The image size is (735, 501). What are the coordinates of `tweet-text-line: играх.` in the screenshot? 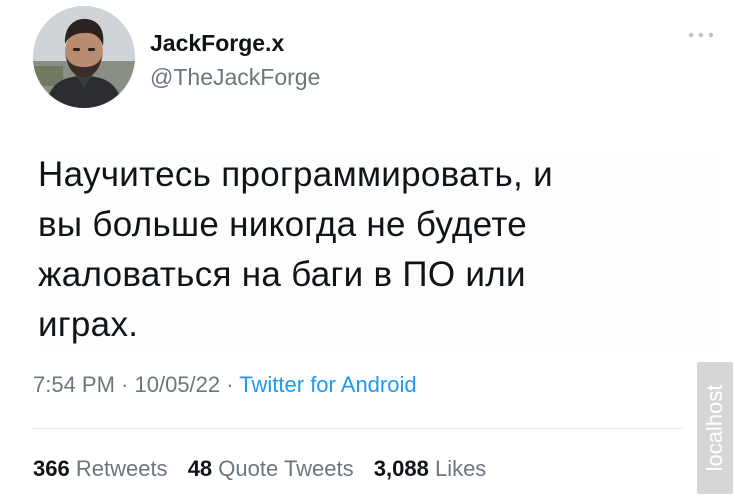 It's located at (88, 324).